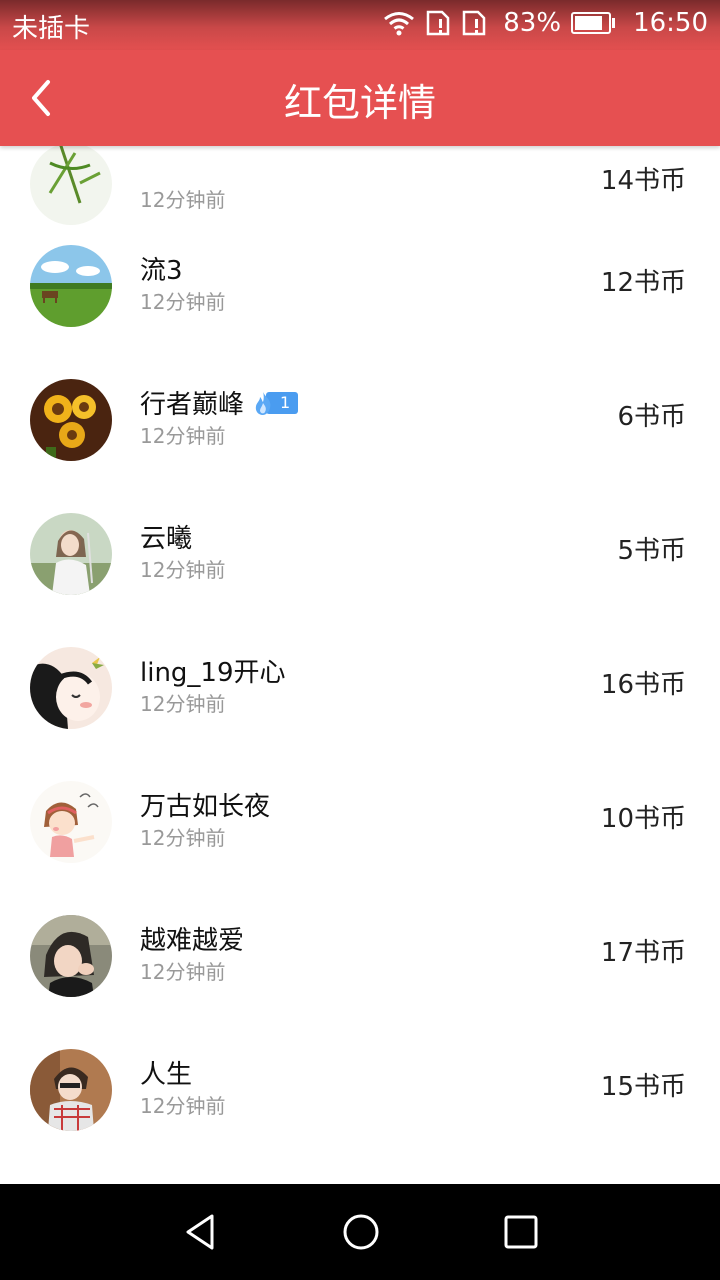 This screenshot has height=1280, width=720. I want to click on square-recents-icon, so click(521, 1232).